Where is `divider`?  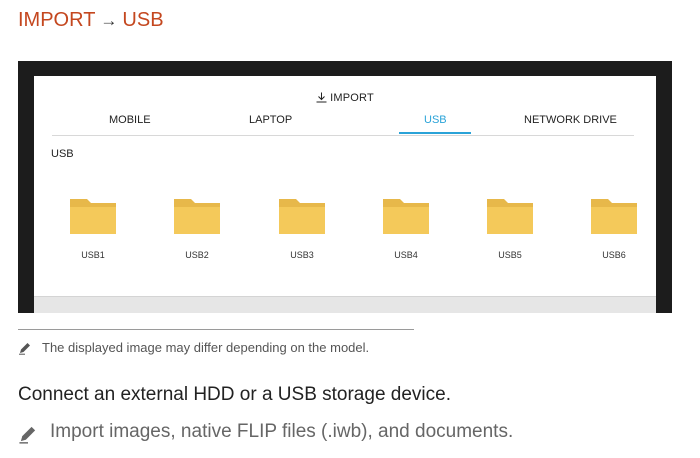 divider is located at coordinates (216, 329).